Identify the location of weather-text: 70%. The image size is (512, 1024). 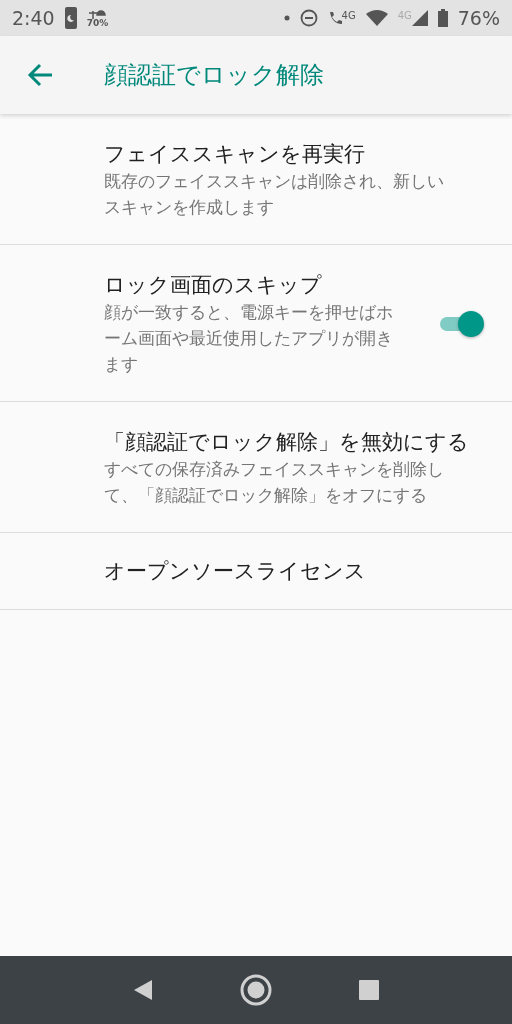
(97, 23).